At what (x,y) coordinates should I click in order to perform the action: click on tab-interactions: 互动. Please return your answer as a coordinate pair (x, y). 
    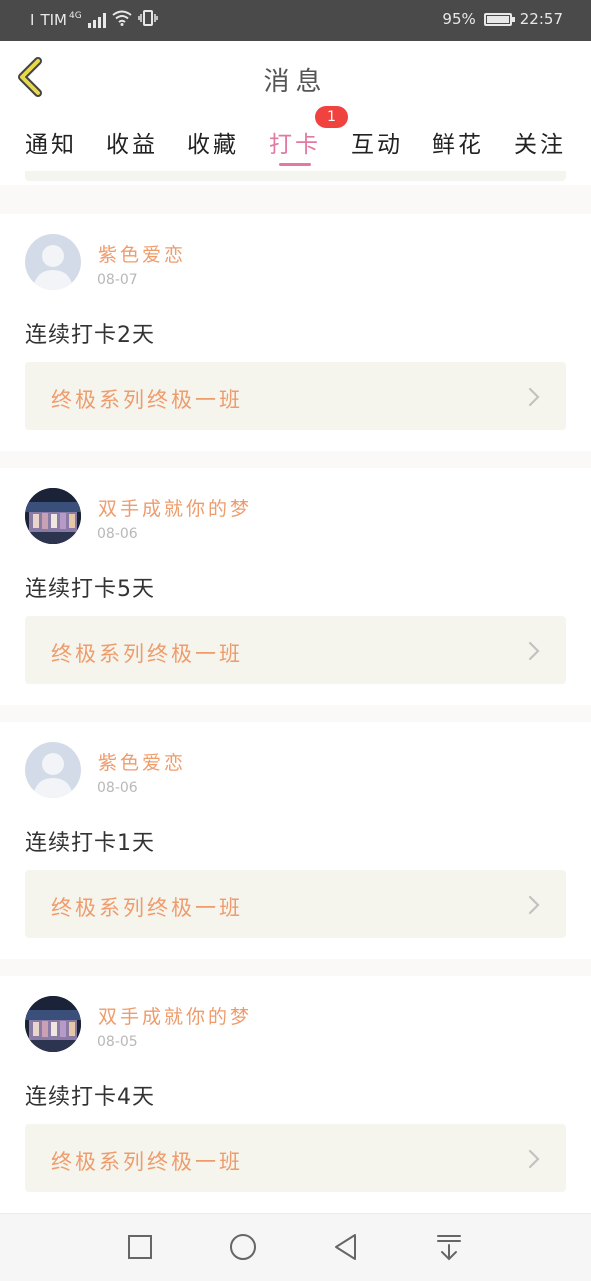
    Looking at the image, I should click on (377, 142).